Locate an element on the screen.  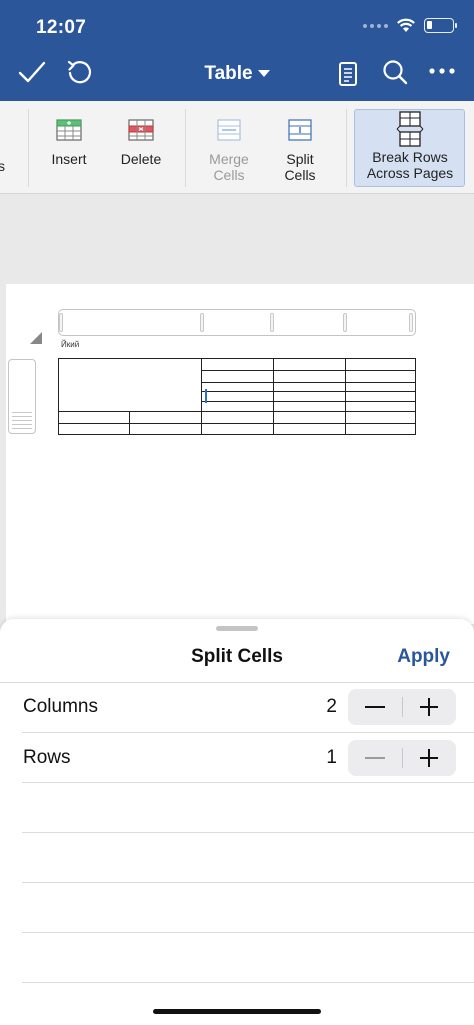
columns-stepper is located at coordinates (402, 707).